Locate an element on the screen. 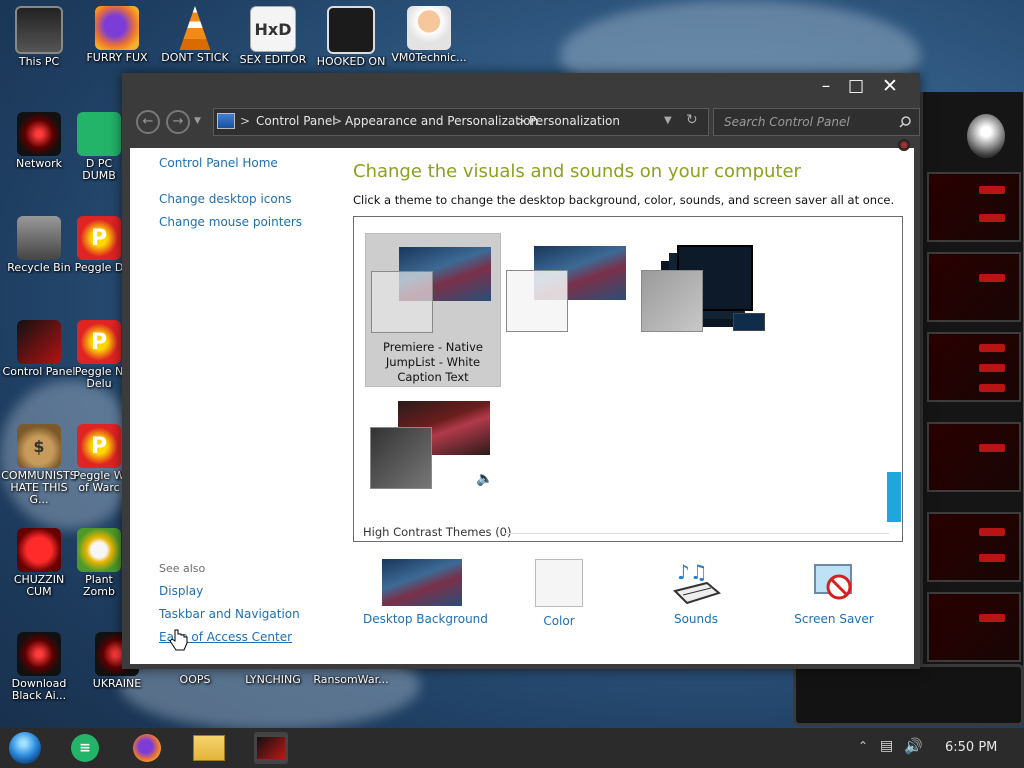 The image size is (1024, 768). desktop-icon-oops: OOPS is located at coordinates (195, 680).